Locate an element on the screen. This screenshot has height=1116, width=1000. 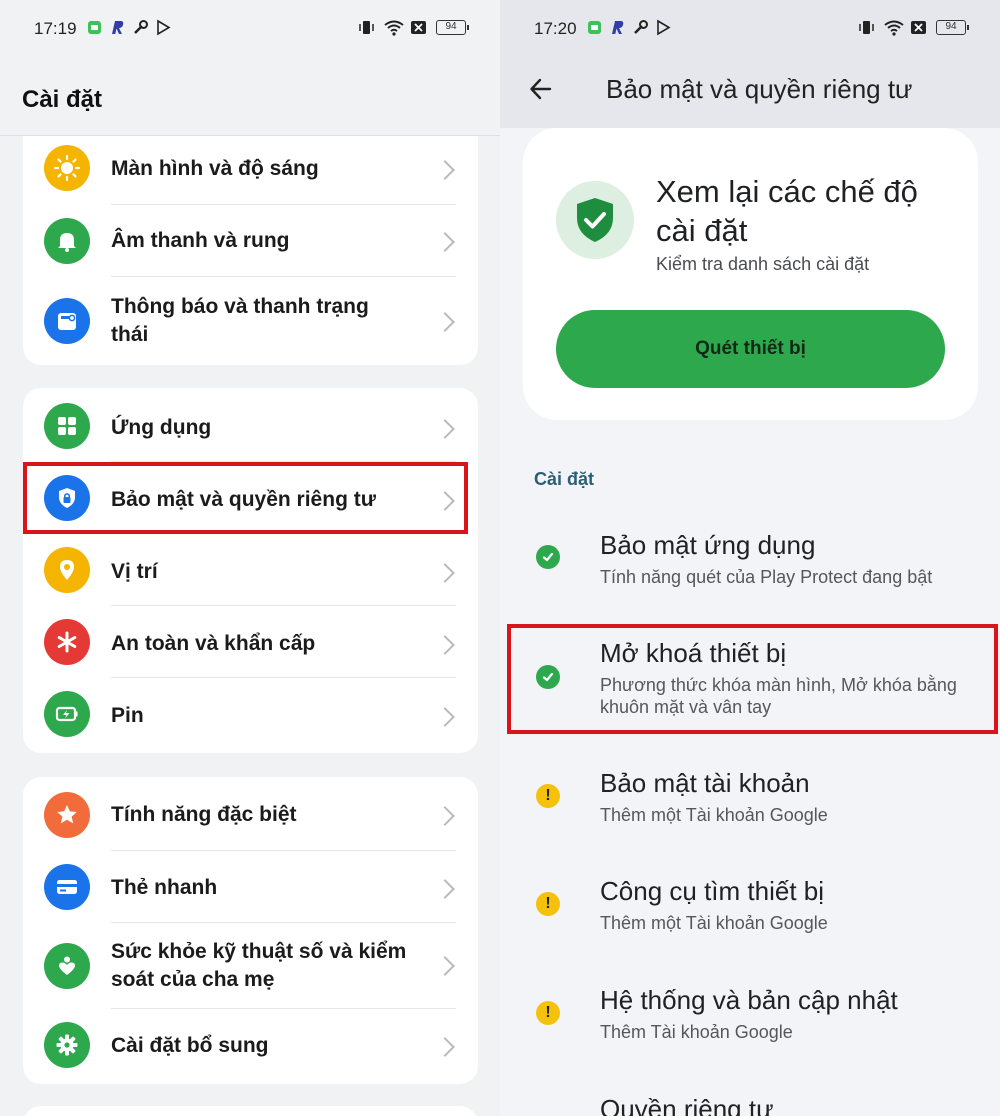
gear-icon is located at coordinates (67, 1045).